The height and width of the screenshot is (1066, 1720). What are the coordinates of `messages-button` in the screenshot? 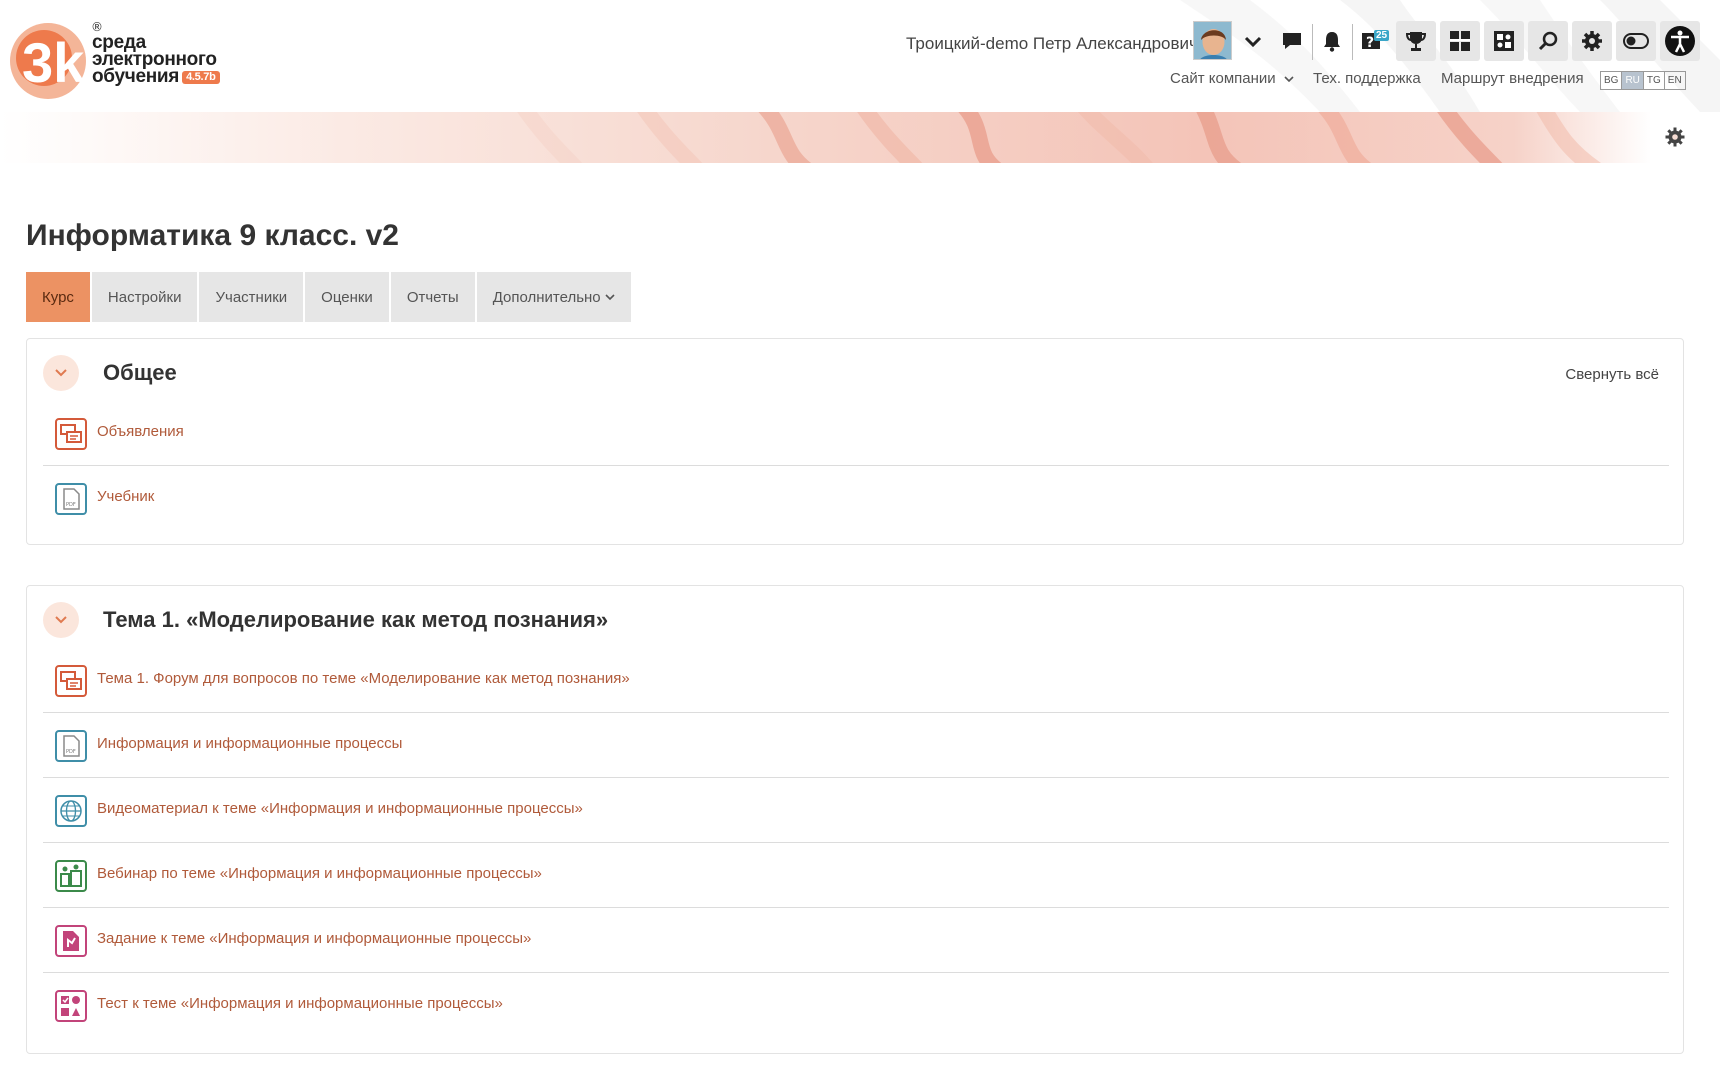 It's located at (1292, 41).